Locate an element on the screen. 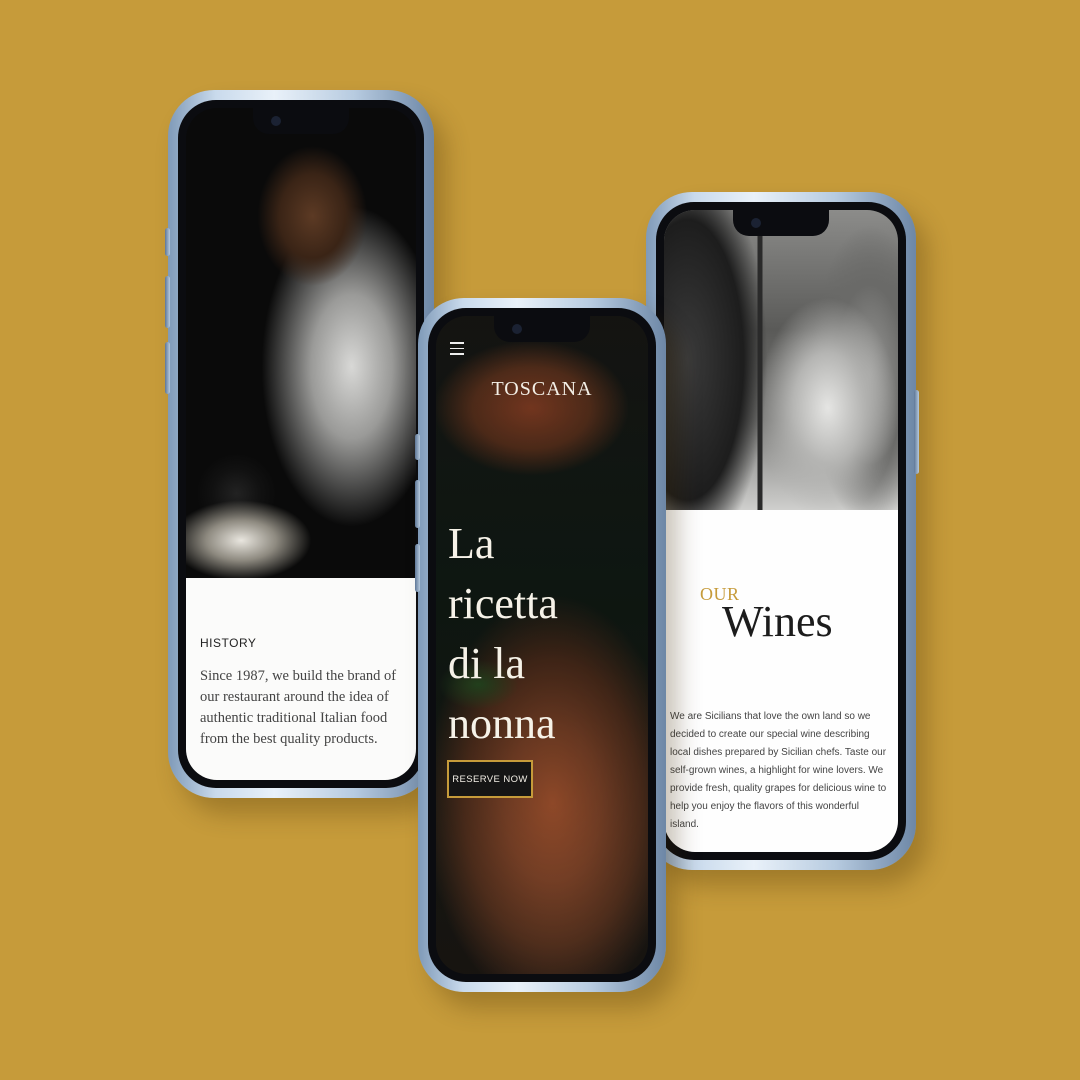  wines-title: Wines is located at coordinates (777, 621).